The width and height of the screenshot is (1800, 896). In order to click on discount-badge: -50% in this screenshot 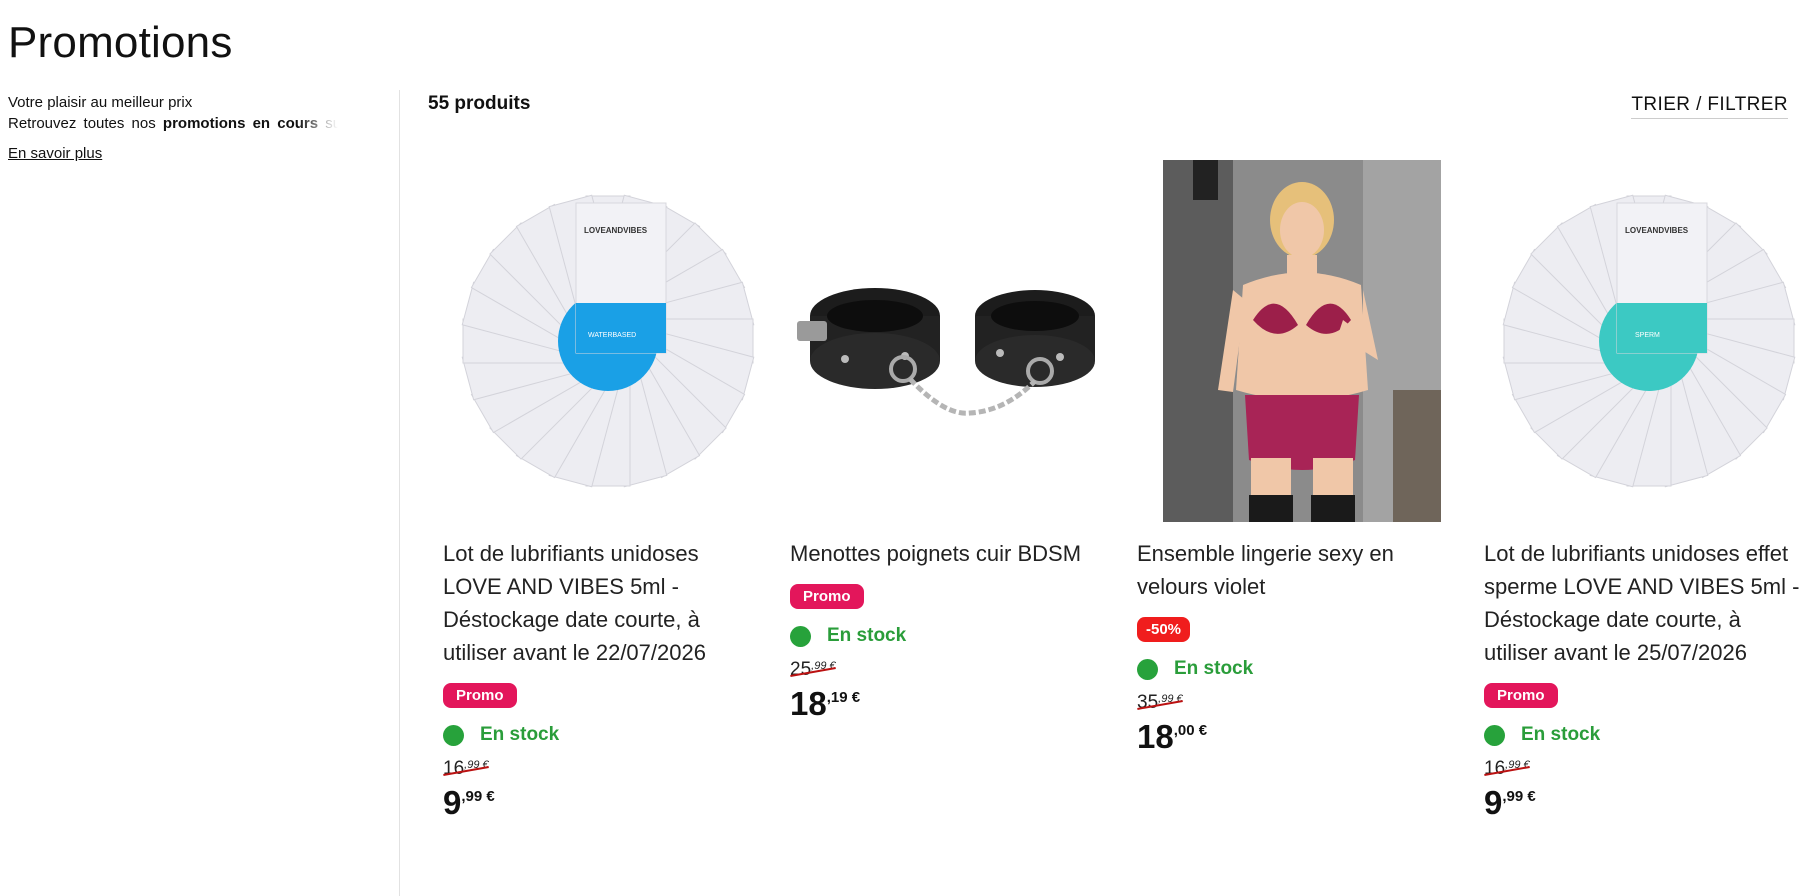, I will do `click(1164, 629)`.